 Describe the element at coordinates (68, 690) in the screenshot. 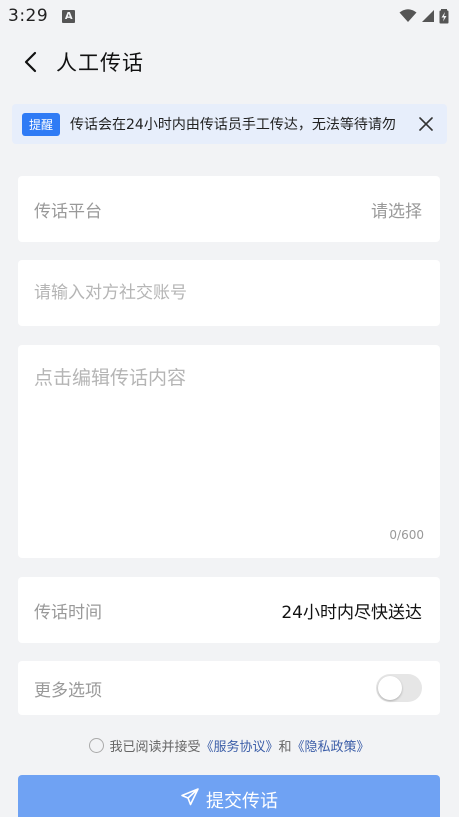

I see `more-options-label: 更多选项` at that location.